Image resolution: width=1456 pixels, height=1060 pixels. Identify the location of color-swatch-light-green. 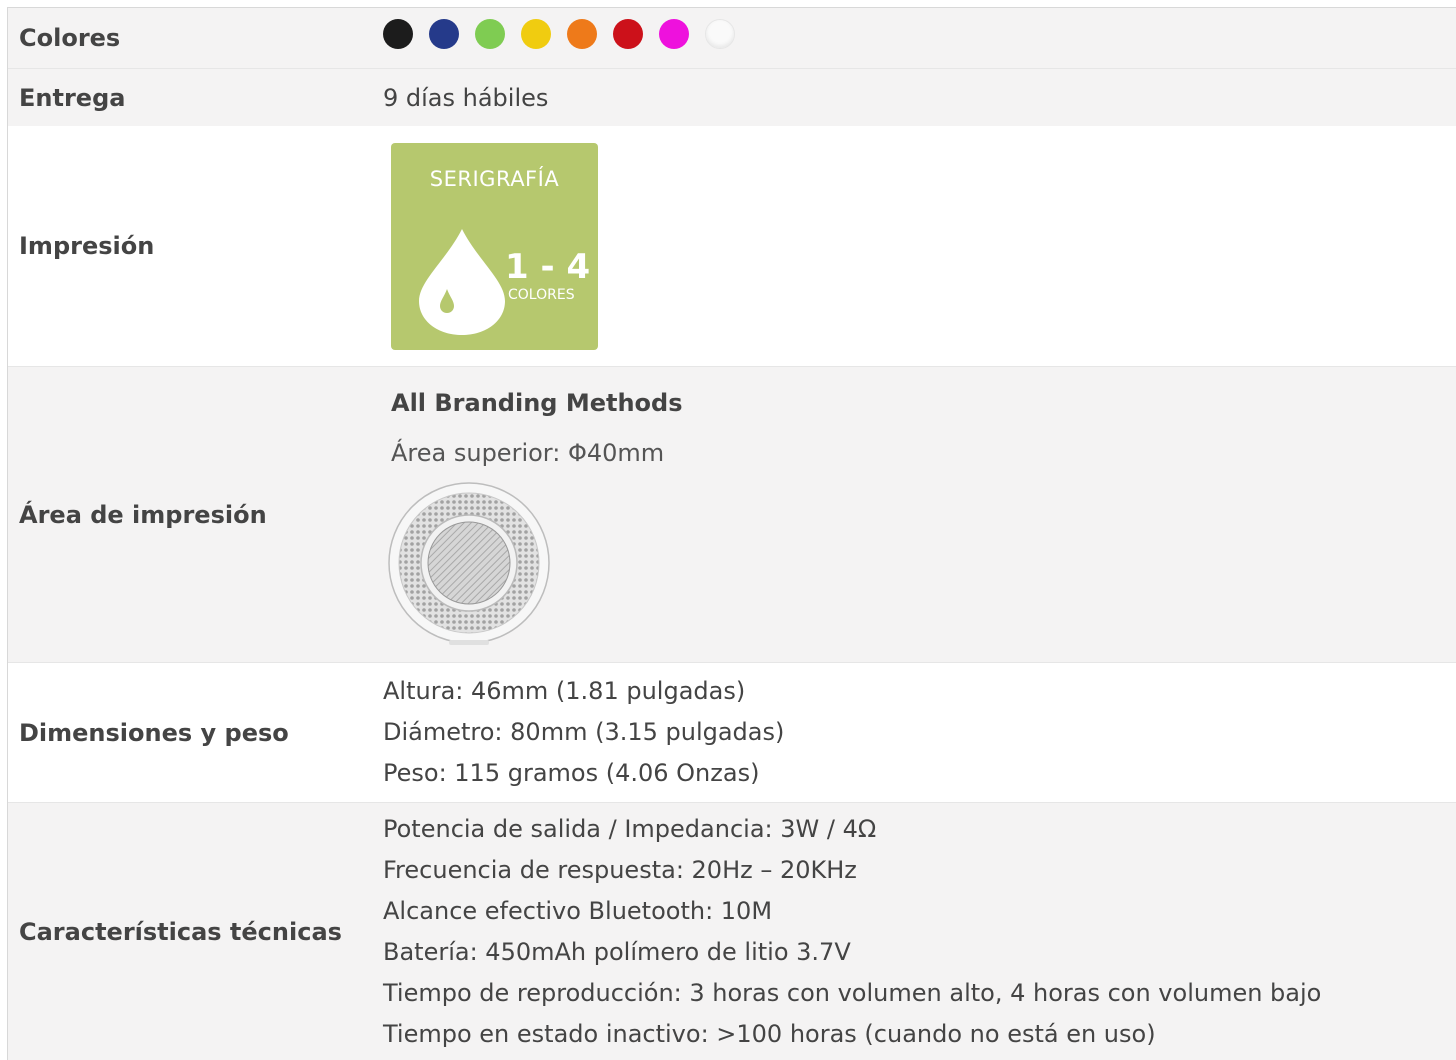
(490, 34).